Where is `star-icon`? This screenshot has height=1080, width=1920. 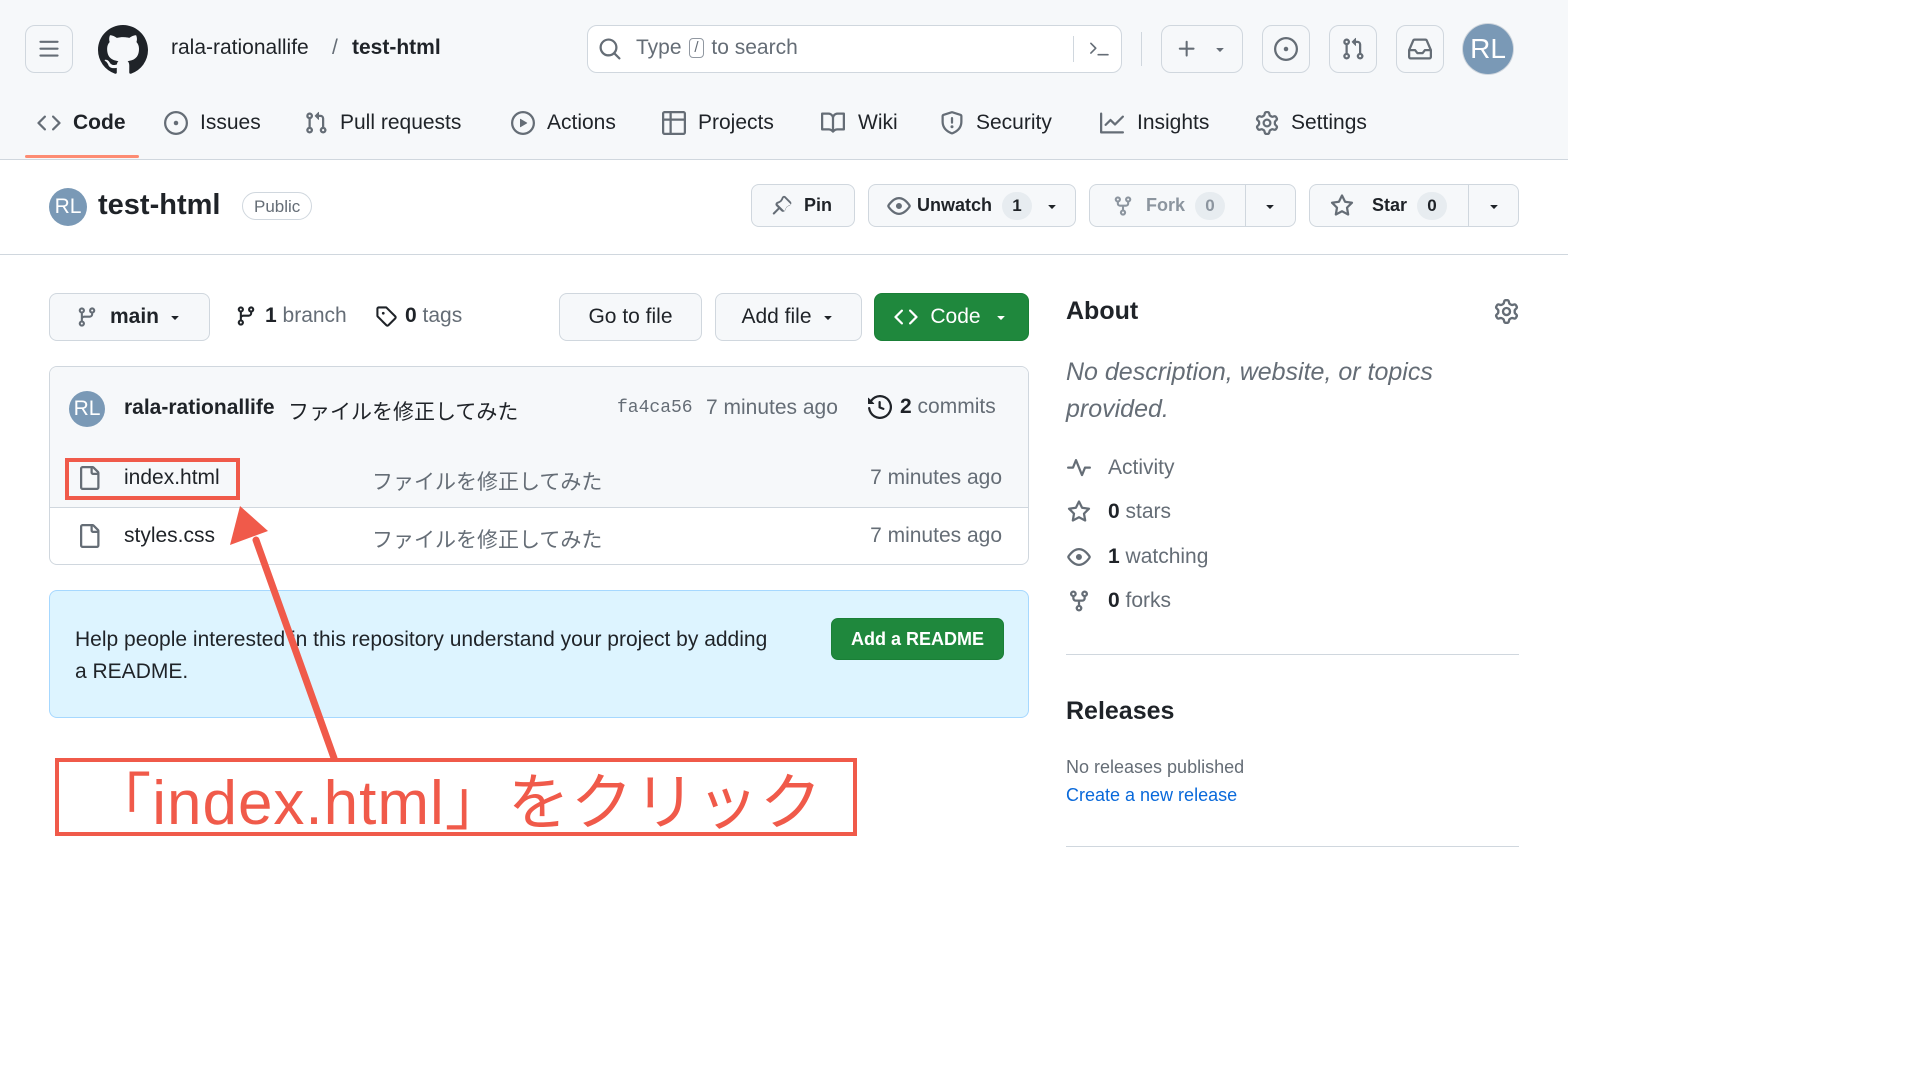
star-icon is located at coordinates (1342, 205).